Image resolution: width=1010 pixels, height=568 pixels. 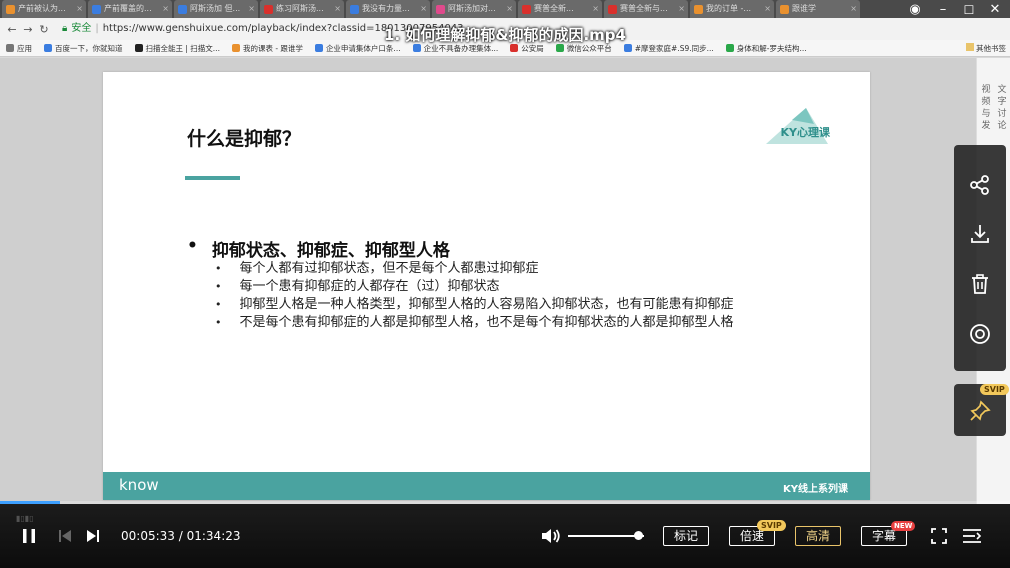 I want to click on bookmark-item: 我的课表 - 跟谁学, so click(x=267, y=48).